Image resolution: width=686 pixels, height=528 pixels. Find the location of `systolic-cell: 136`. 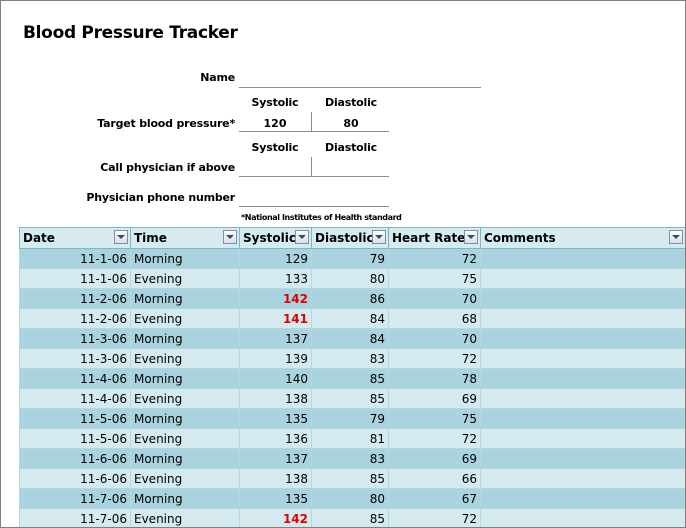

systolic-cell: 136 is located at coordinates (275, 438).